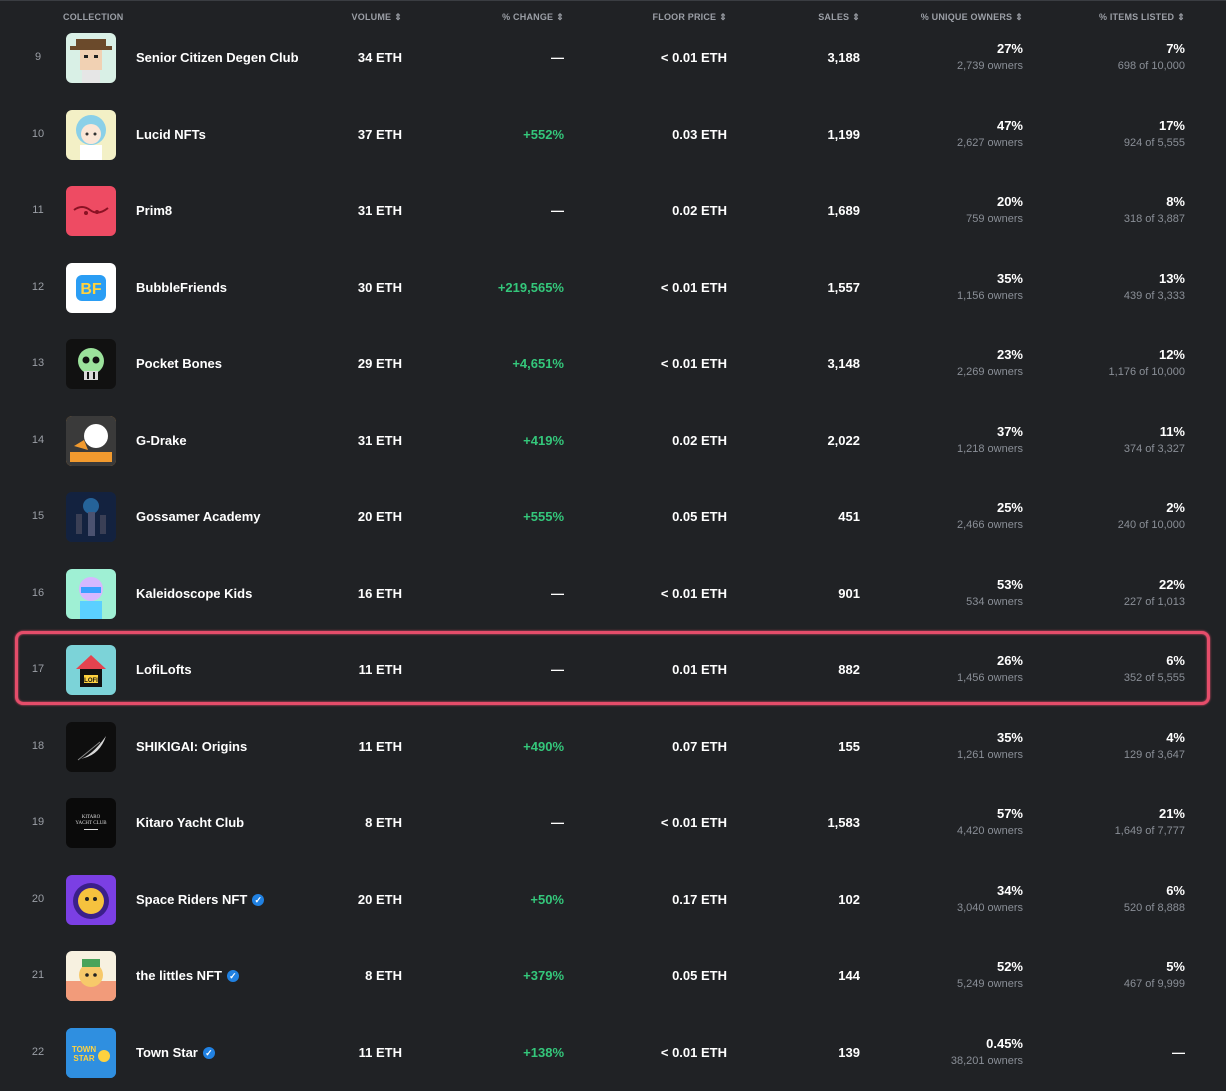 The height and width of the screenshot is (1091, 1226). I want to click on unique-owners-pct: 23%, so click(1009, 354).